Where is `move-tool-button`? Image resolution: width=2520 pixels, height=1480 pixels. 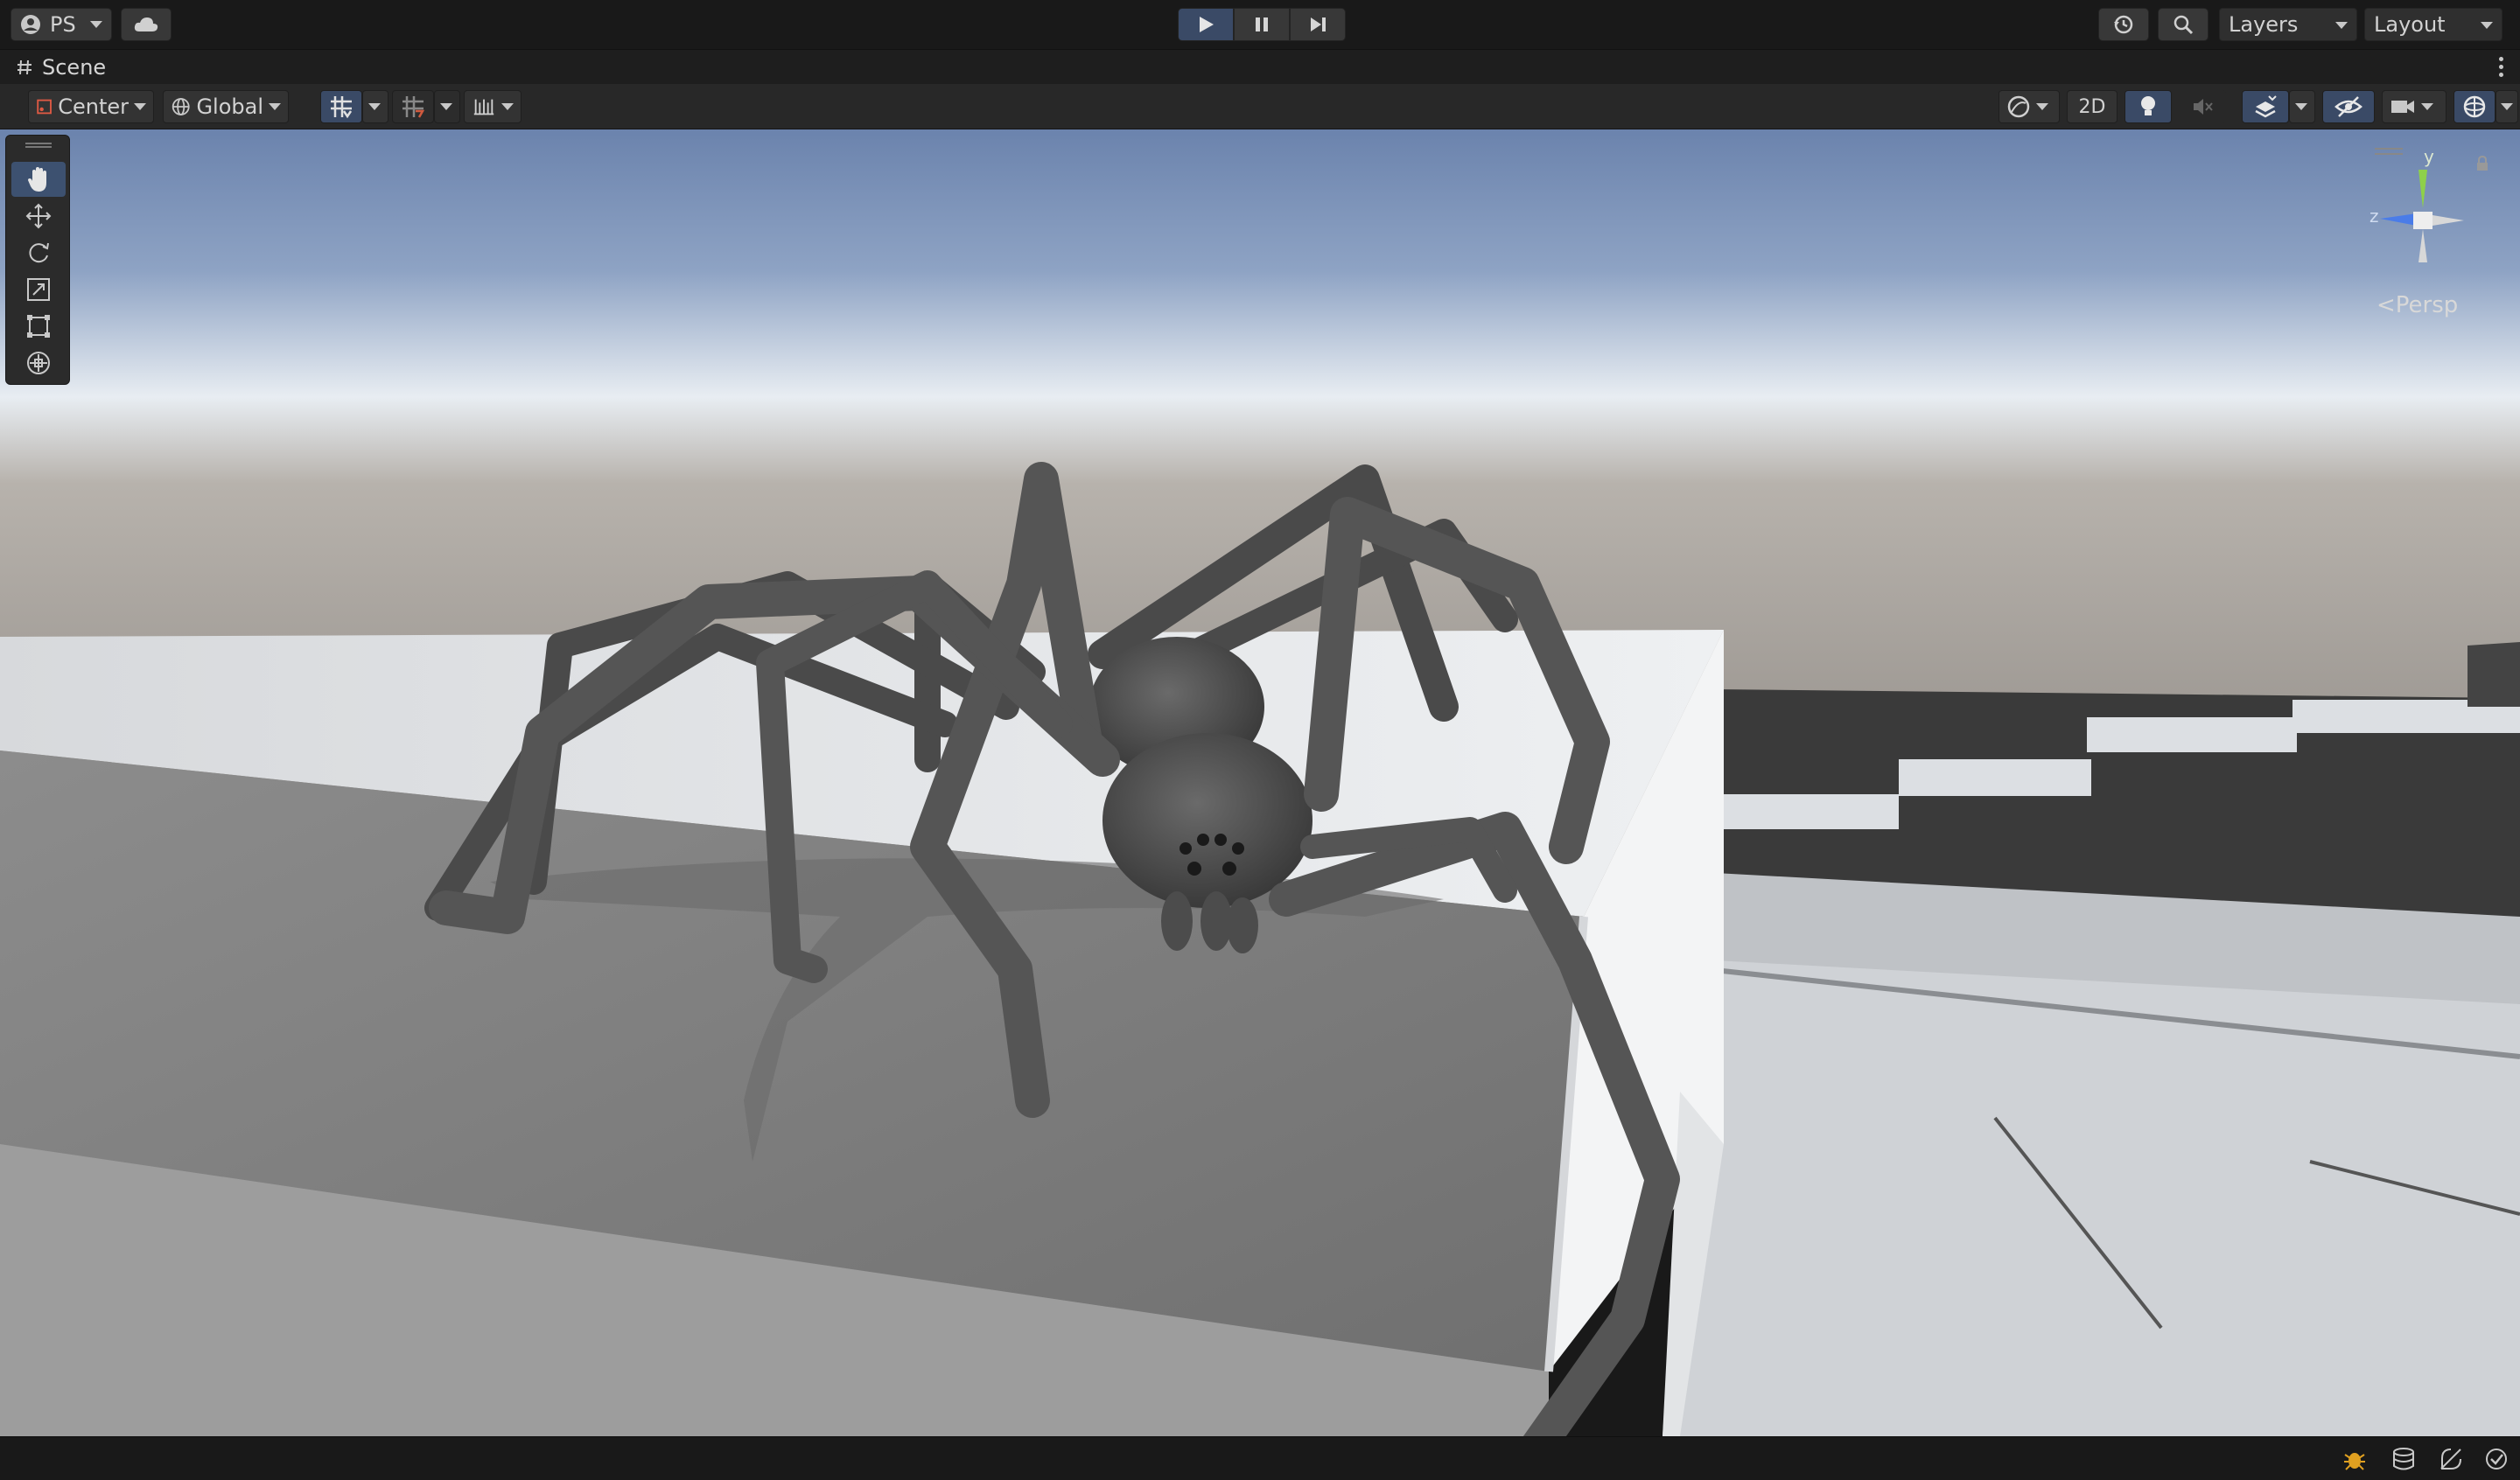
move-tool-button is located at coordinates (38, 217).